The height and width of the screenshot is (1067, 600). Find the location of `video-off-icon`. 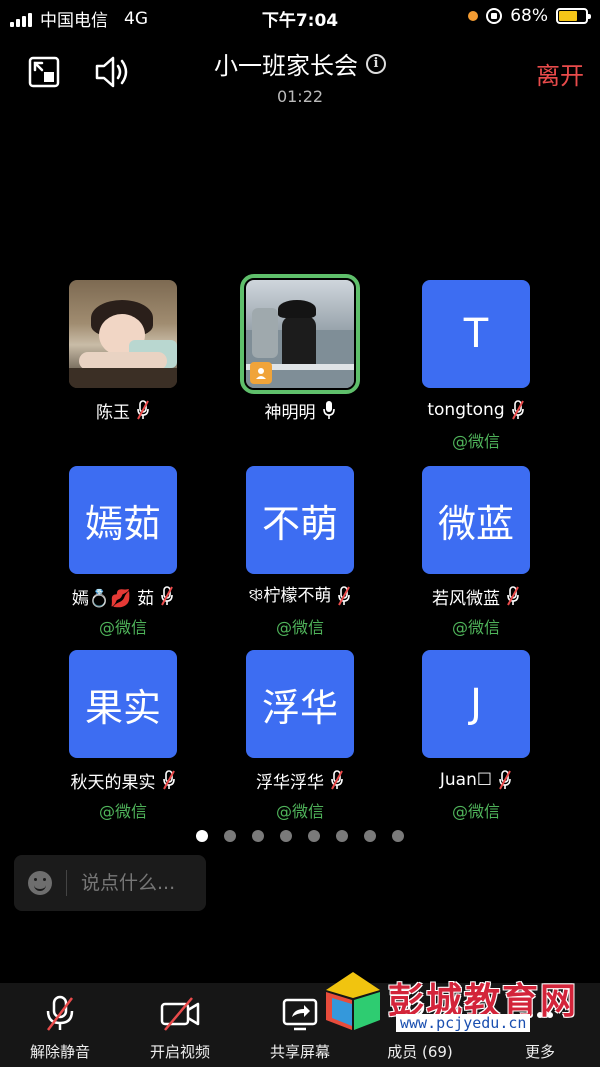

video-off-icon is located at coordinates (180, 1014).